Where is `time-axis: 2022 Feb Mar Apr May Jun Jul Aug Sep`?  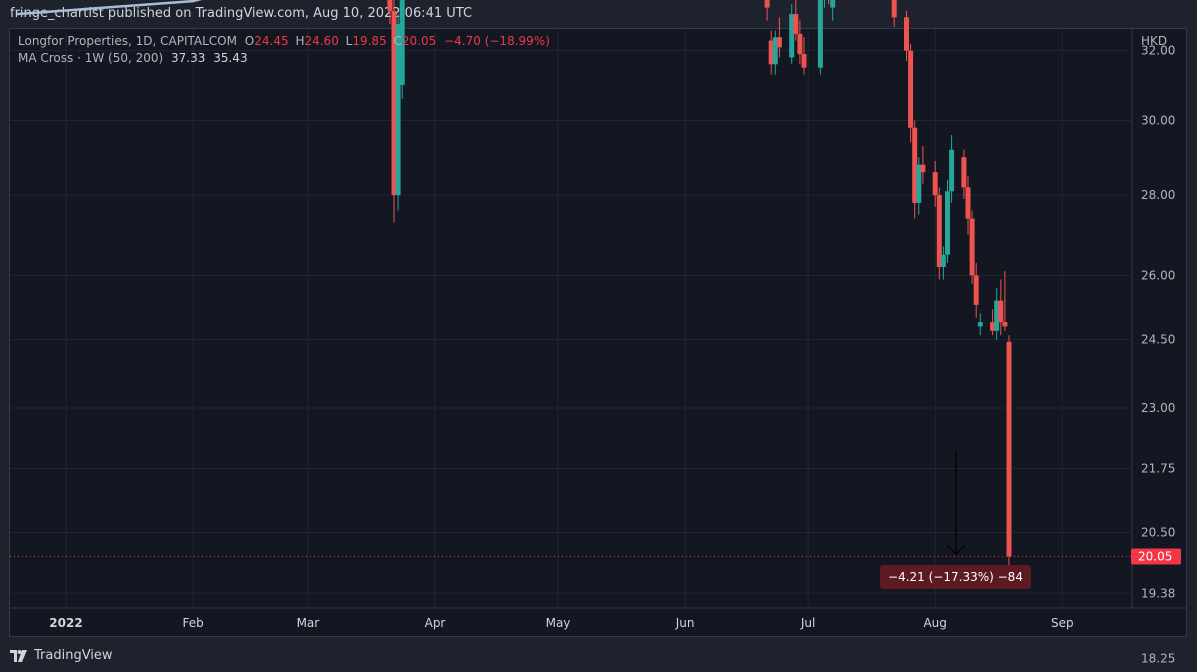
time-axis: 2022 Feb Mar Apr May Jun Jul Aug Sep is located at coordinates (561, 623).